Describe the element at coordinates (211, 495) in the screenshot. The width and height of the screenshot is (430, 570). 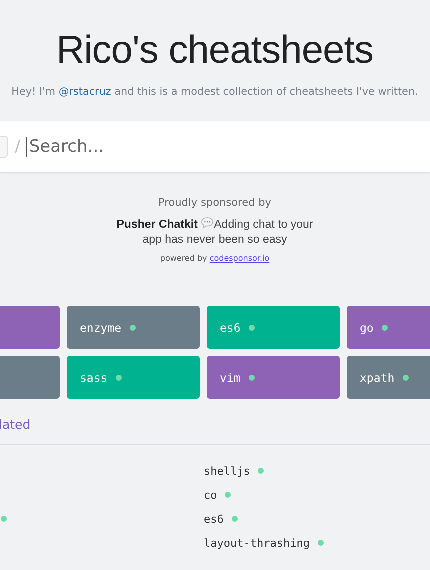
I see `cheatsheet-link: co` at that location.